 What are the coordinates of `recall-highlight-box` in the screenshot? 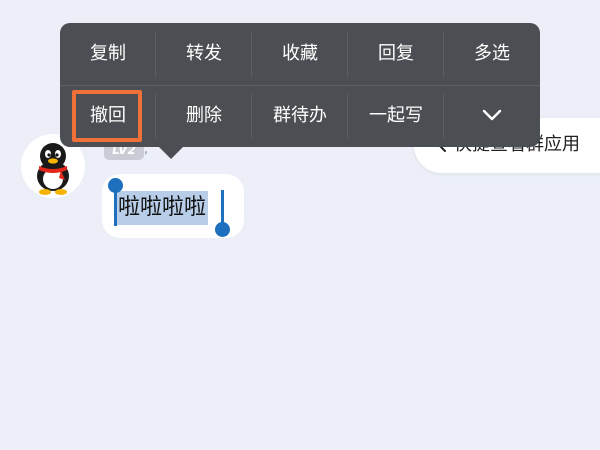 It's located at (107, 116).